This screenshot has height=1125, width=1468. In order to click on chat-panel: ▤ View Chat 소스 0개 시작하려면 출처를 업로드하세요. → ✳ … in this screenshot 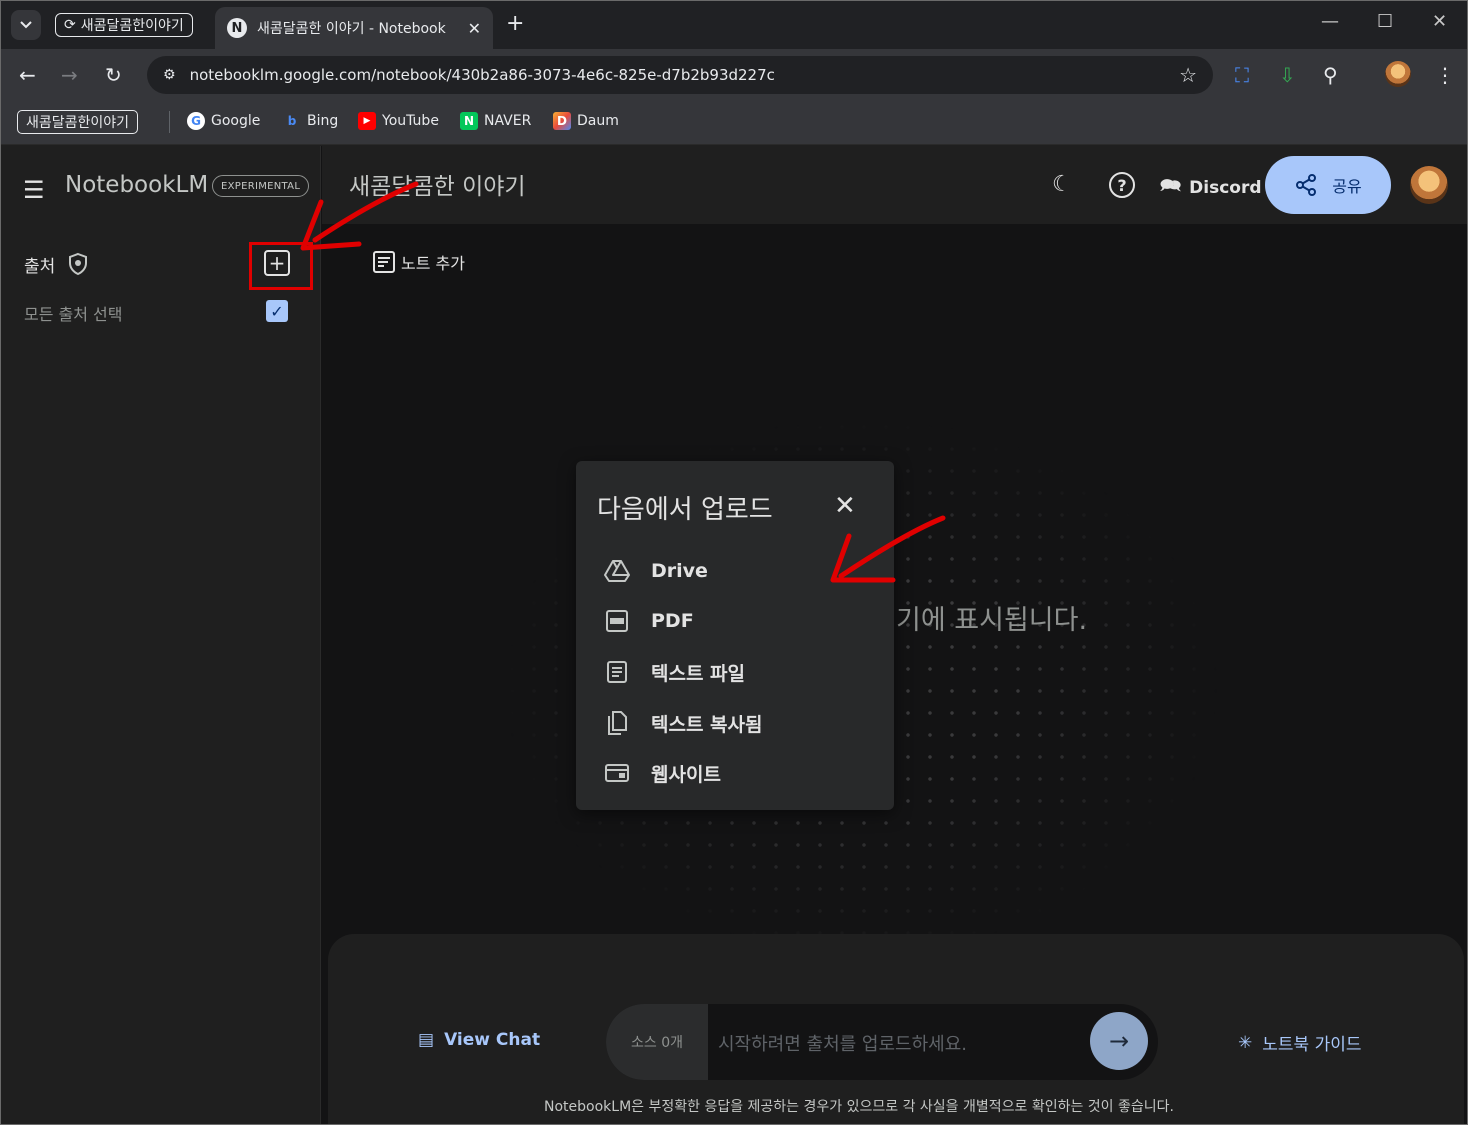, I will do `click(896, 1029)`.